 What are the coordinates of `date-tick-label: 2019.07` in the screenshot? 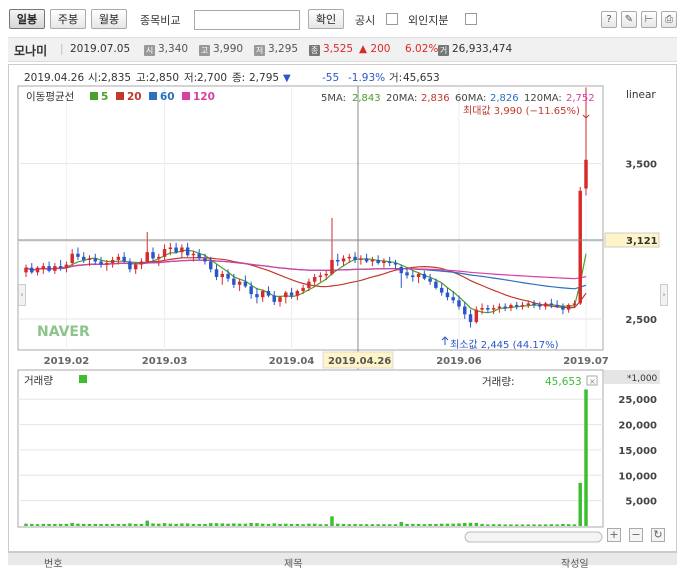 It's located at (586, 361).